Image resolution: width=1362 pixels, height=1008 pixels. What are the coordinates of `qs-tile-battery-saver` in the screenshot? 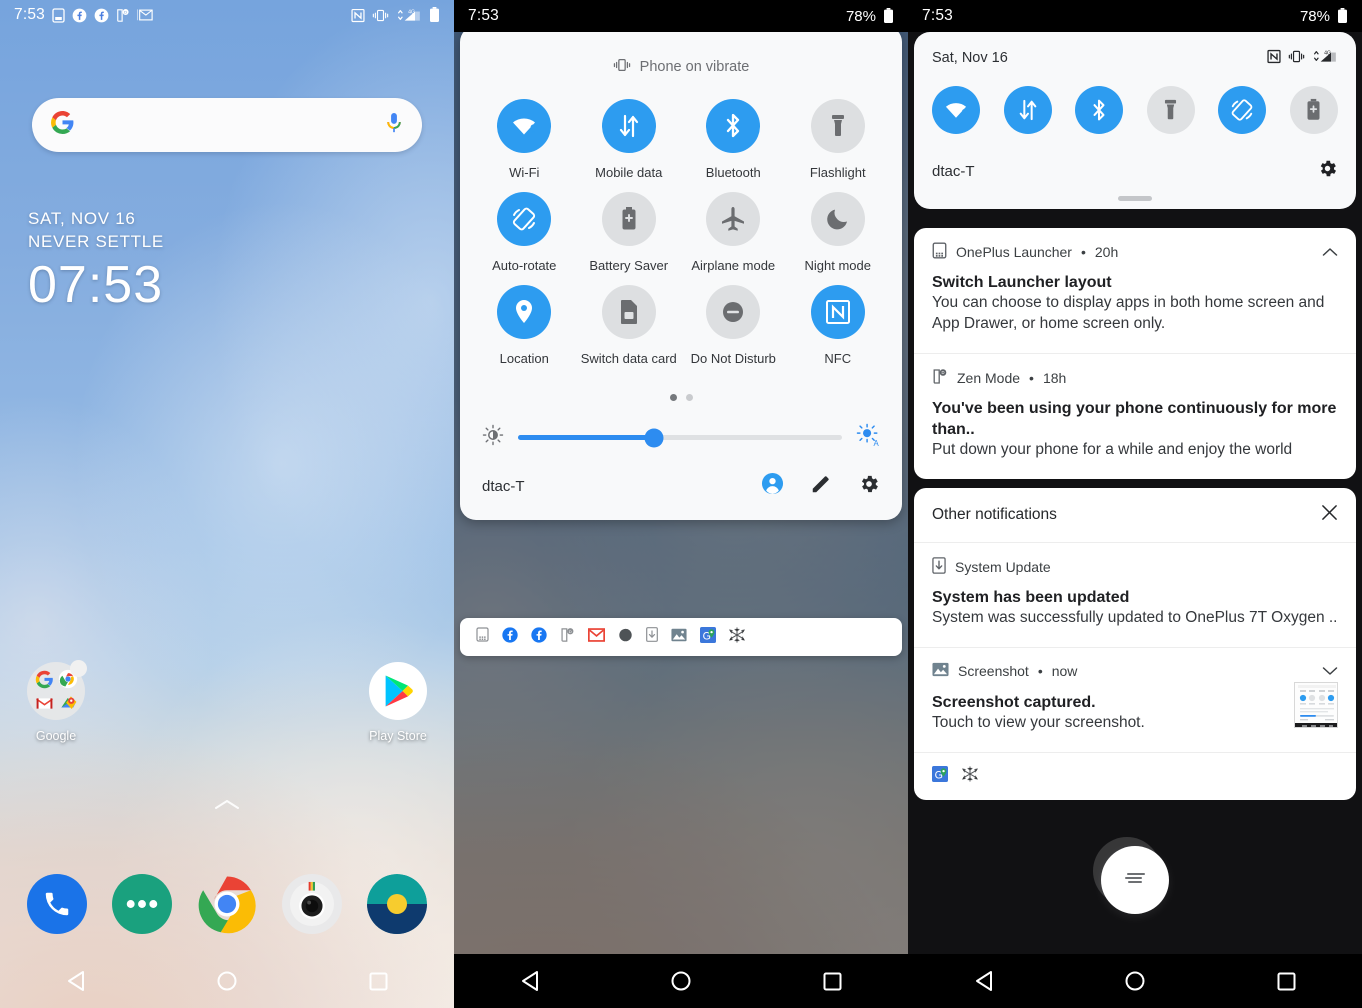 It's located at (1313, 110).